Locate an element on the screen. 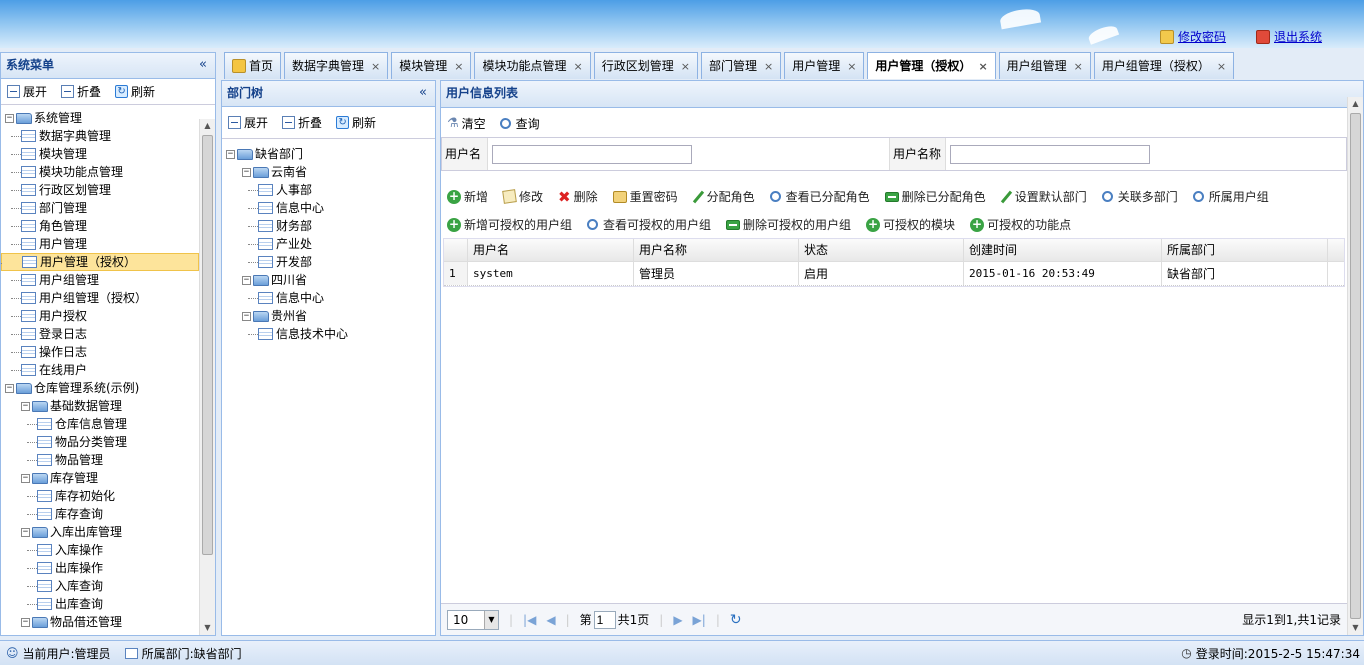  action-button: ✖ 删除 is located at coordinates (578, 196).